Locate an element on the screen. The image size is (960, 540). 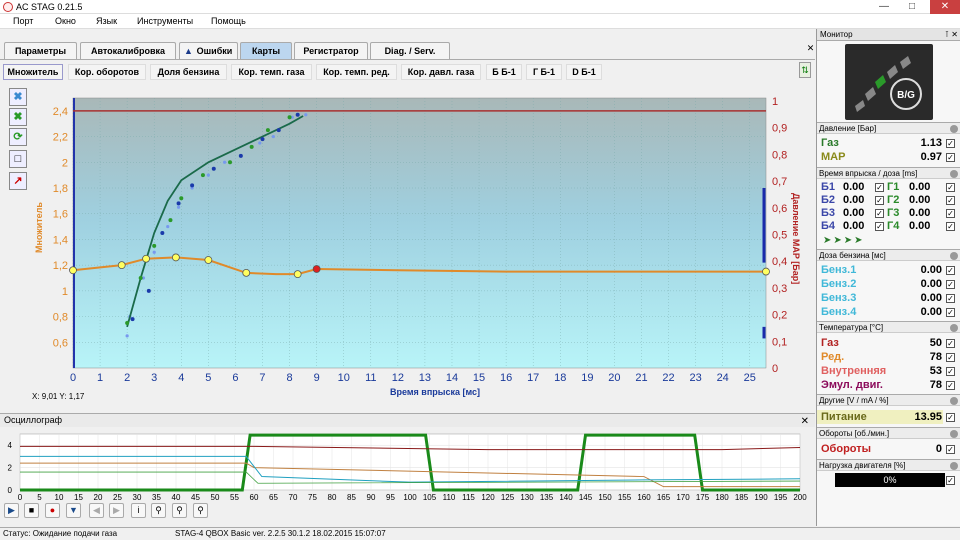
subtab-g-b1: Г Б-1 is located at coordinates (544, 72).